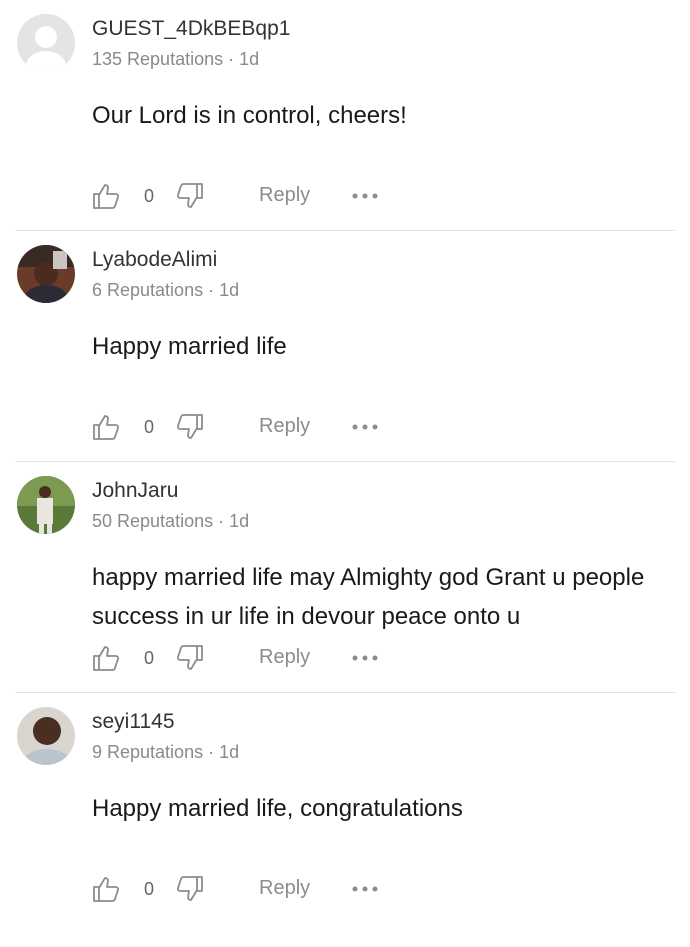 This screenshot has height=947, width=690. I want to click on reputation: 6 Reputations, so click(148, 290).